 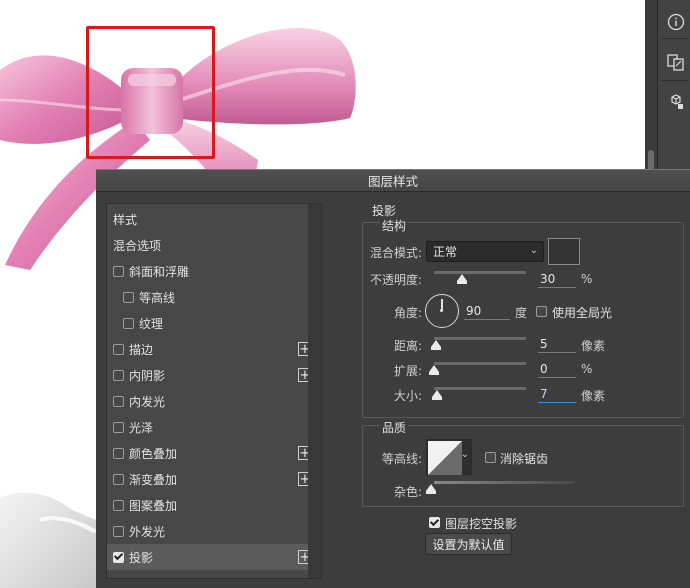 What do you see at coordinates (212, 427) in the screenshot?
I see `style-list-item-satin: 光泽` at bounding box center [212, 427].